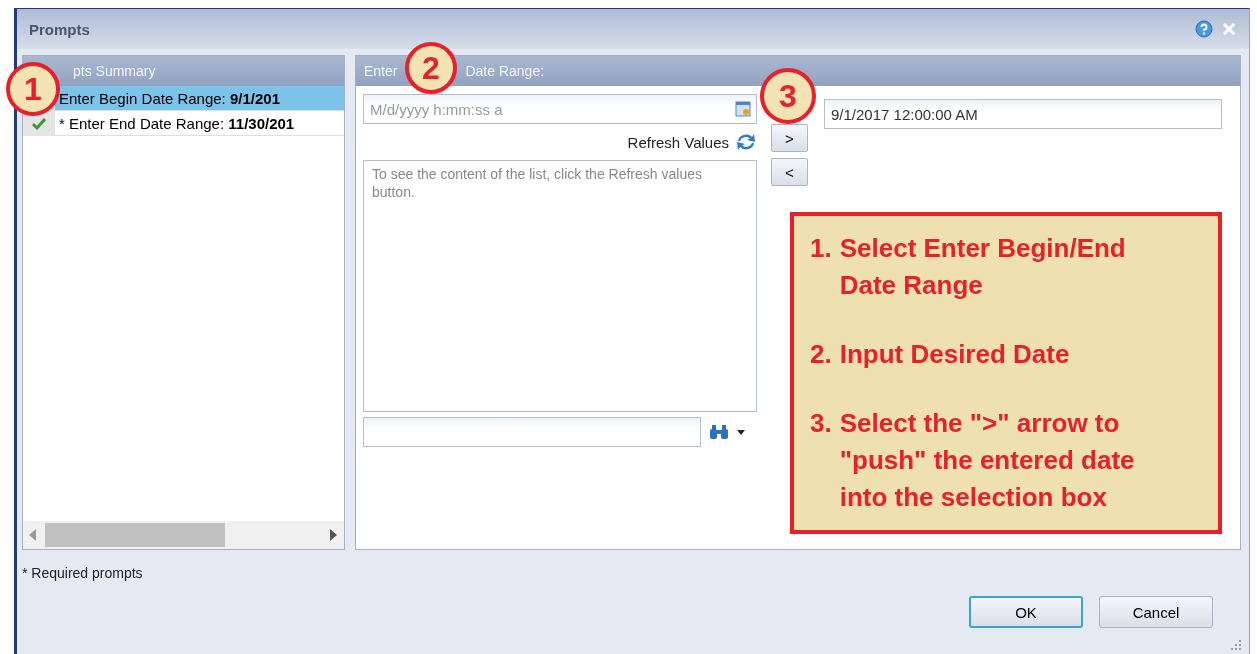 The image size is (1257, 654). What do you see at coordinates (1156, 612) in the screenshot?
I see `cancel-button: Cancel` at bounding box center [1156, 612].